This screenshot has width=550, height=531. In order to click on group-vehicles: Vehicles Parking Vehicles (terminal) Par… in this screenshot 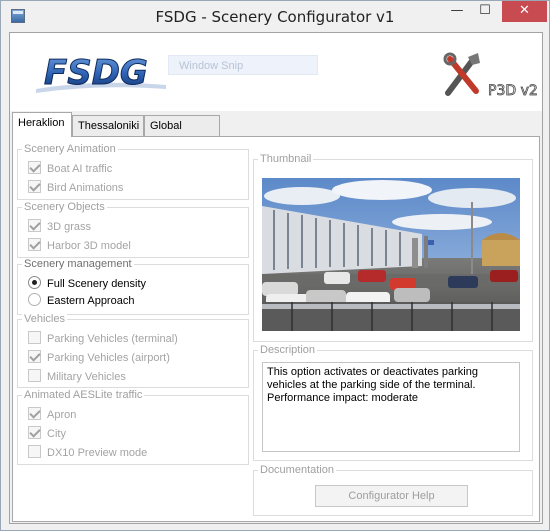, I will do `click(133, 350)`.